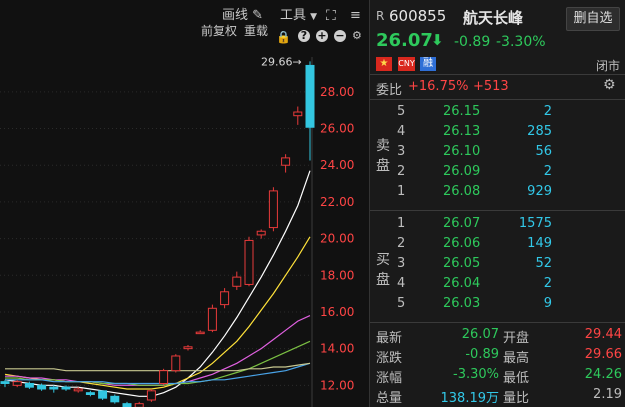 The image size is (625, 407). I want to click on last-price: 26.07, so click(404, 40).